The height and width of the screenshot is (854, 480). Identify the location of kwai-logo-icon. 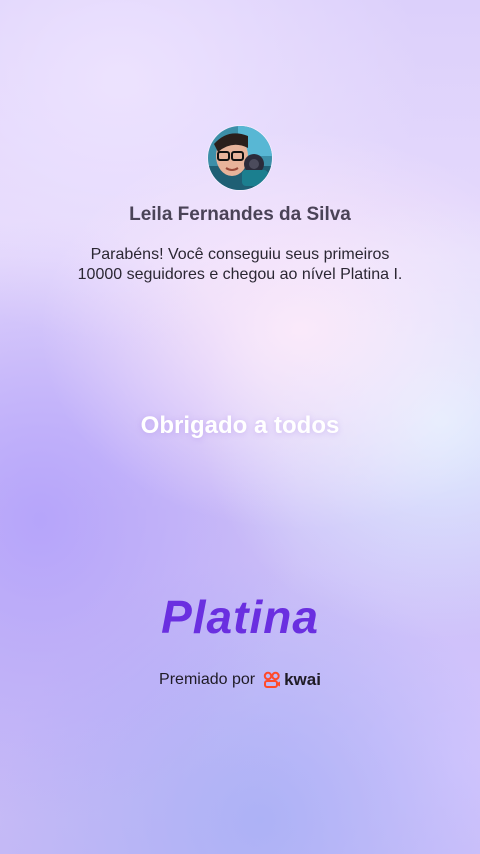
(272, 680).